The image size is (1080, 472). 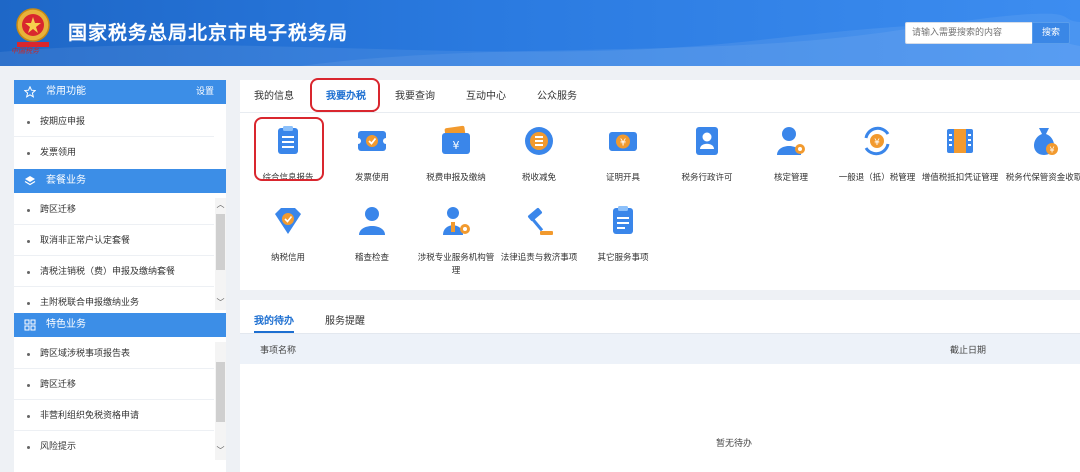 I want to click on diamond-shield-icon, so click(x=288, y=221).